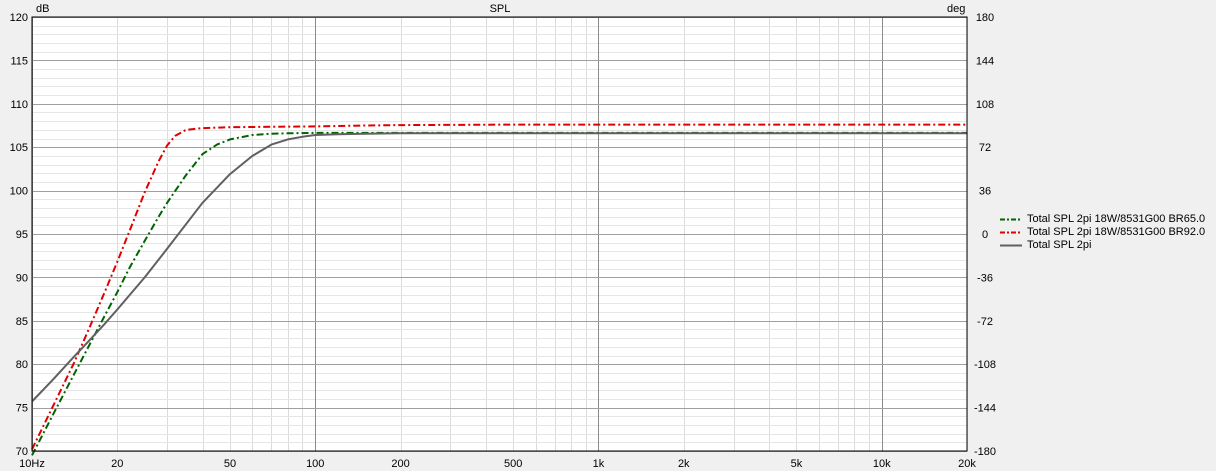 This screenshot has height=471, width=1216. Describe the element at coordinates (684, 464) in the screenshot. I see `x-tick-label: 2k` at that location.